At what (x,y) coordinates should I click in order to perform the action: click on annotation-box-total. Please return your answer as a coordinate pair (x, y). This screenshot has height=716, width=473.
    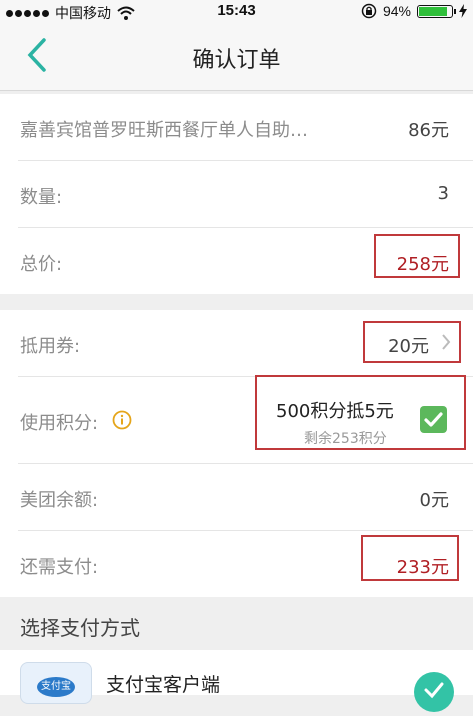
    Looking at the image, I should click on (417, 256).